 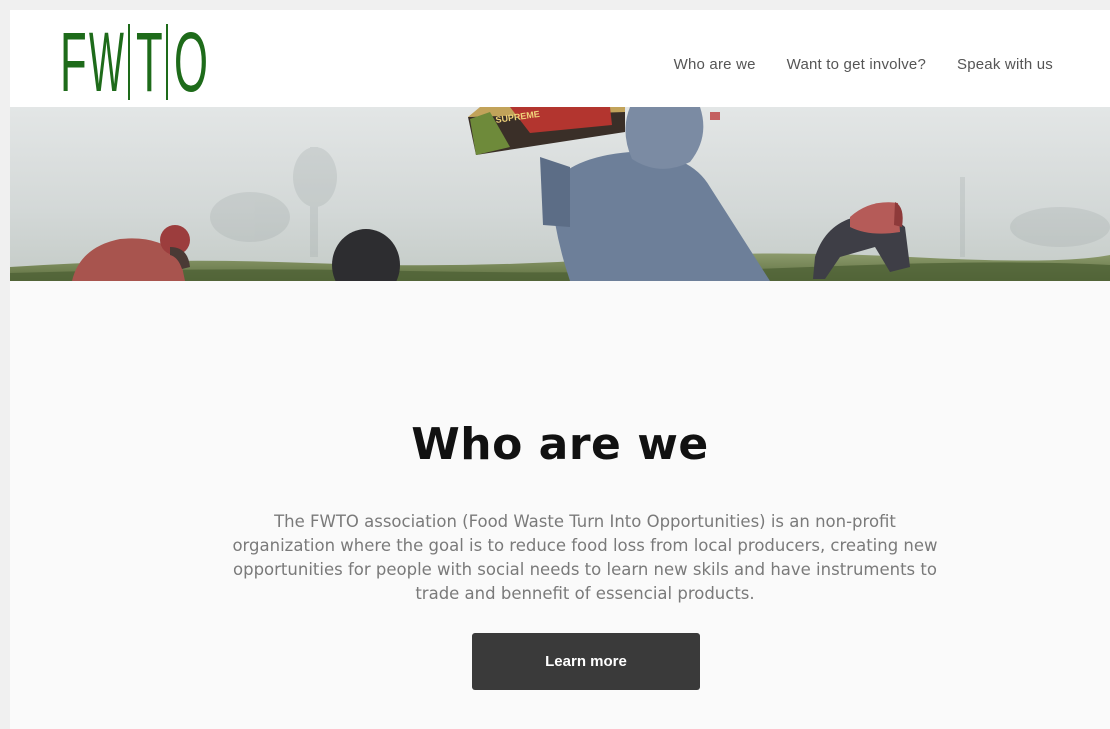 I want to click on logo-letter-t: T, so click(x=149, y=62).